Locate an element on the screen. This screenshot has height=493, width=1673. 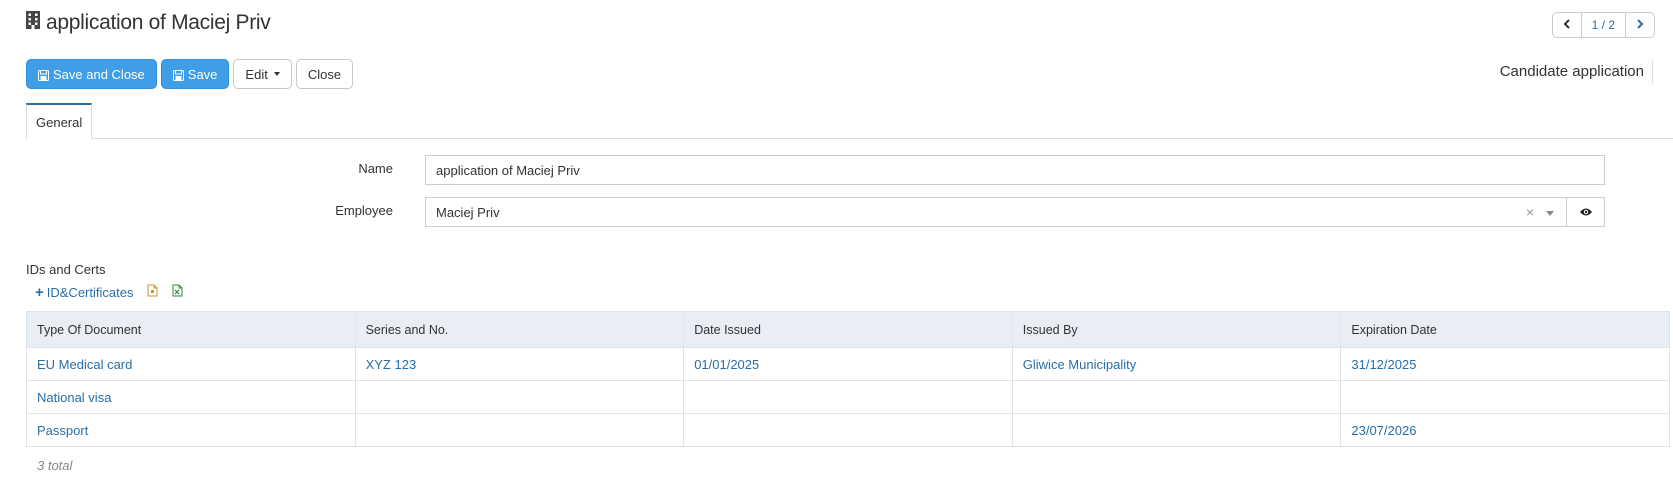
clear-icon: × is located at coordinates (1530, 212).